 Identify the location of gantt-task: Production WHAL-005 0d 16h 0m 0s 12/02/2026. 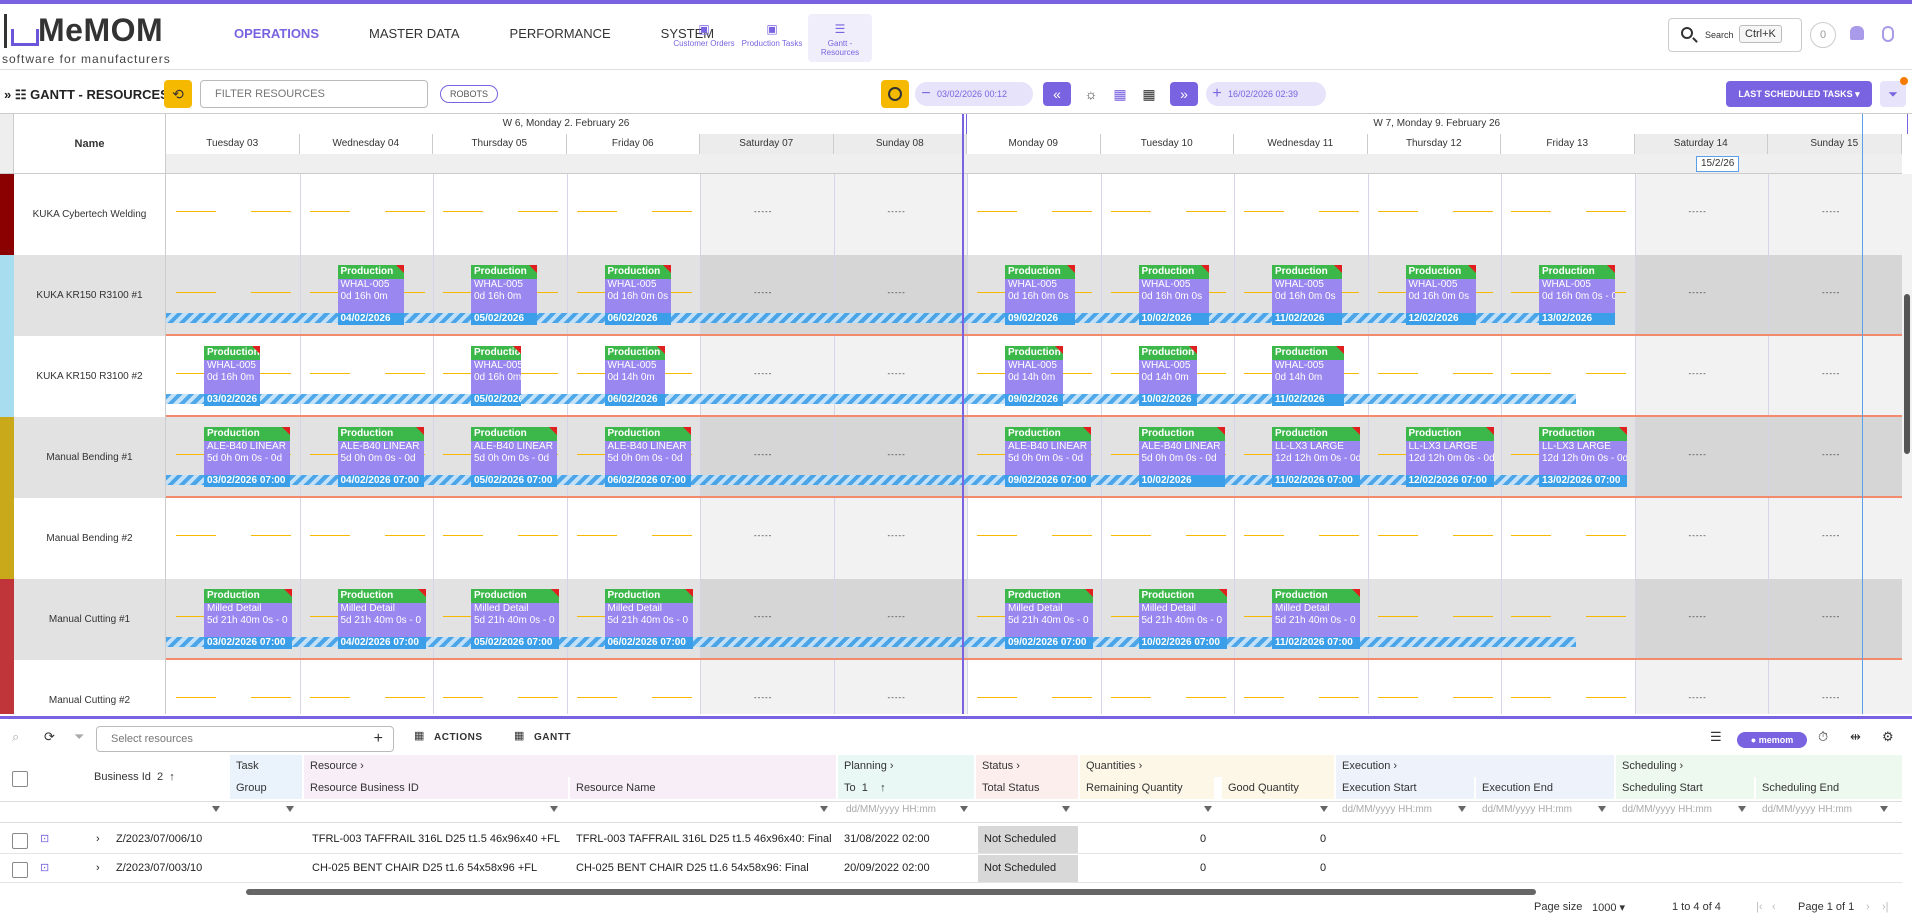
(1440, 295).